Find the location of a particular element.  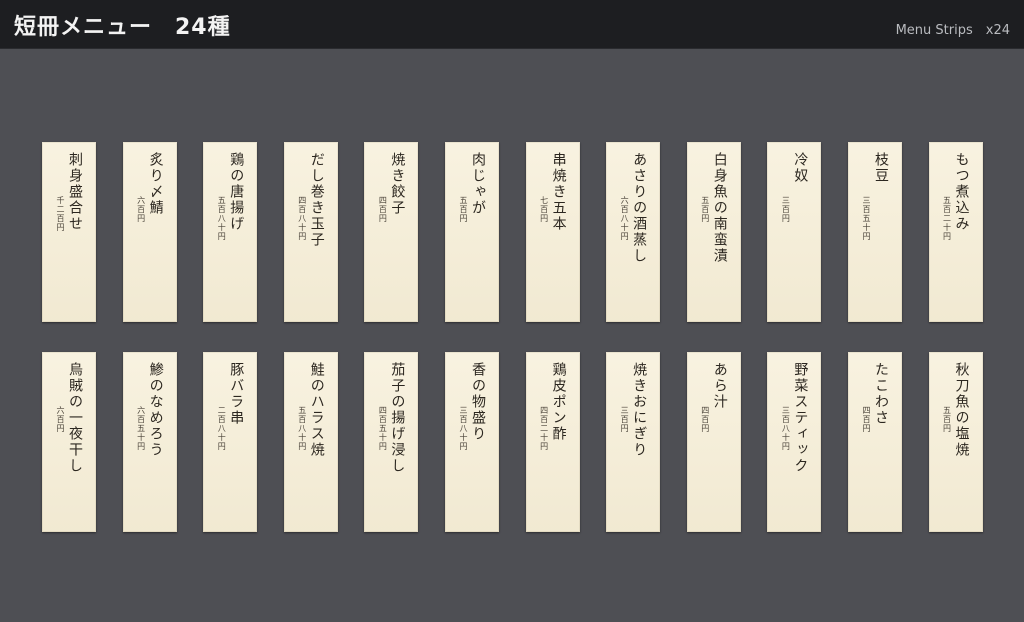

menu-strip: 白身魚の南蛮漬 五百円 is located at coordinates (713, 232).